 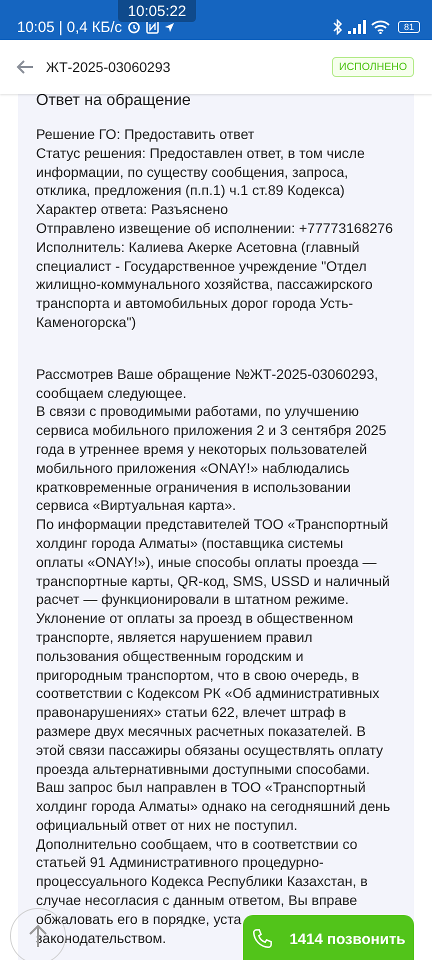 I want to click on answer-text: этой связи пассажиры обязаны осуществлять оплату, so click(x=210, y=750).